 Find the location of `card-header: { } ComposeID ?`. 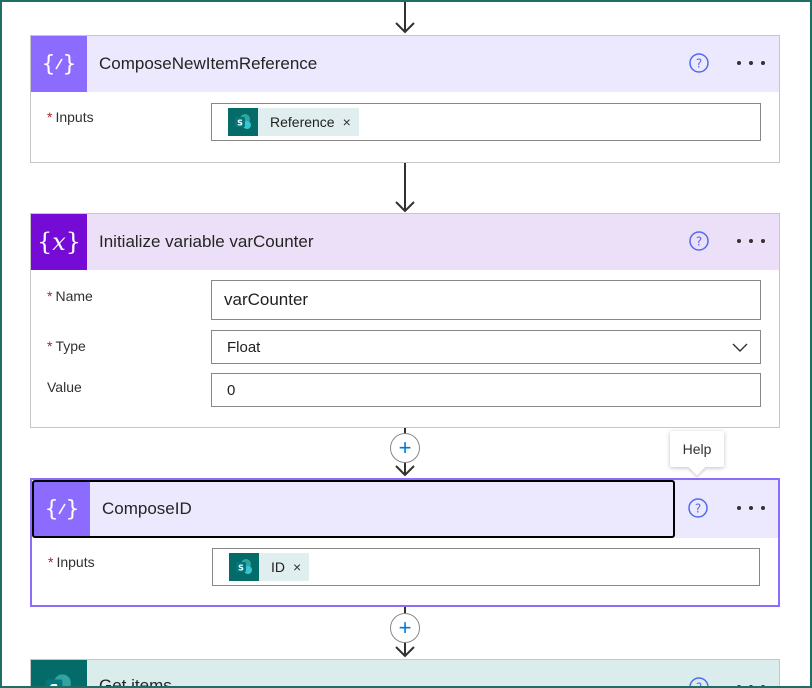

card-header: { } ComposeID ? is located at coordinates (405, 509).